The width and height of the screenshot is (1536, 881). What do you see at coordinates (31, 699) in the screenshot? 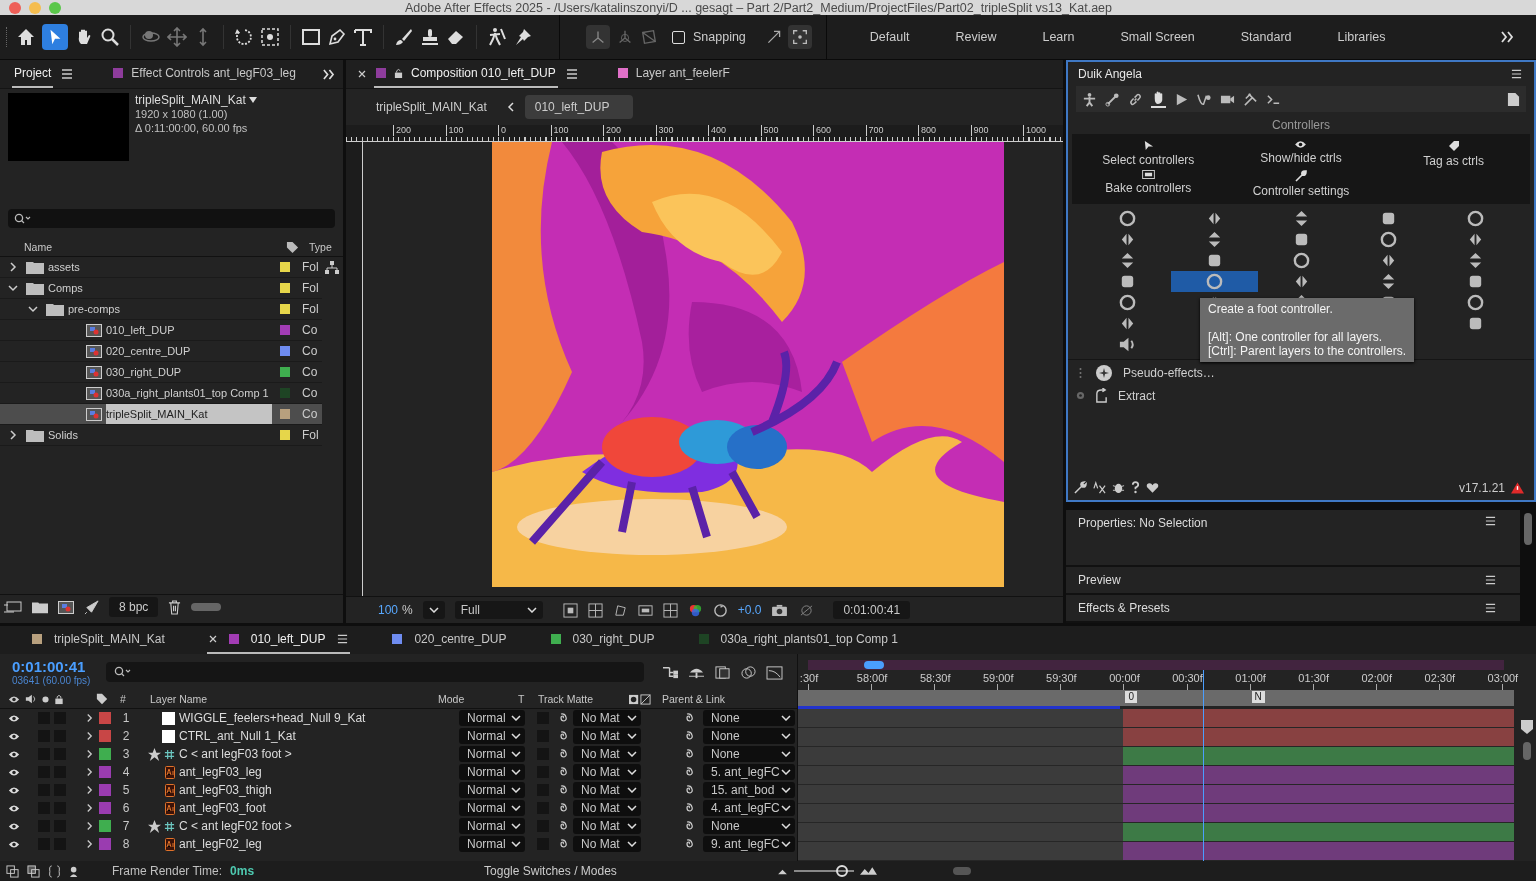
I see `speaker-icon` at bounding box center [31, 699].